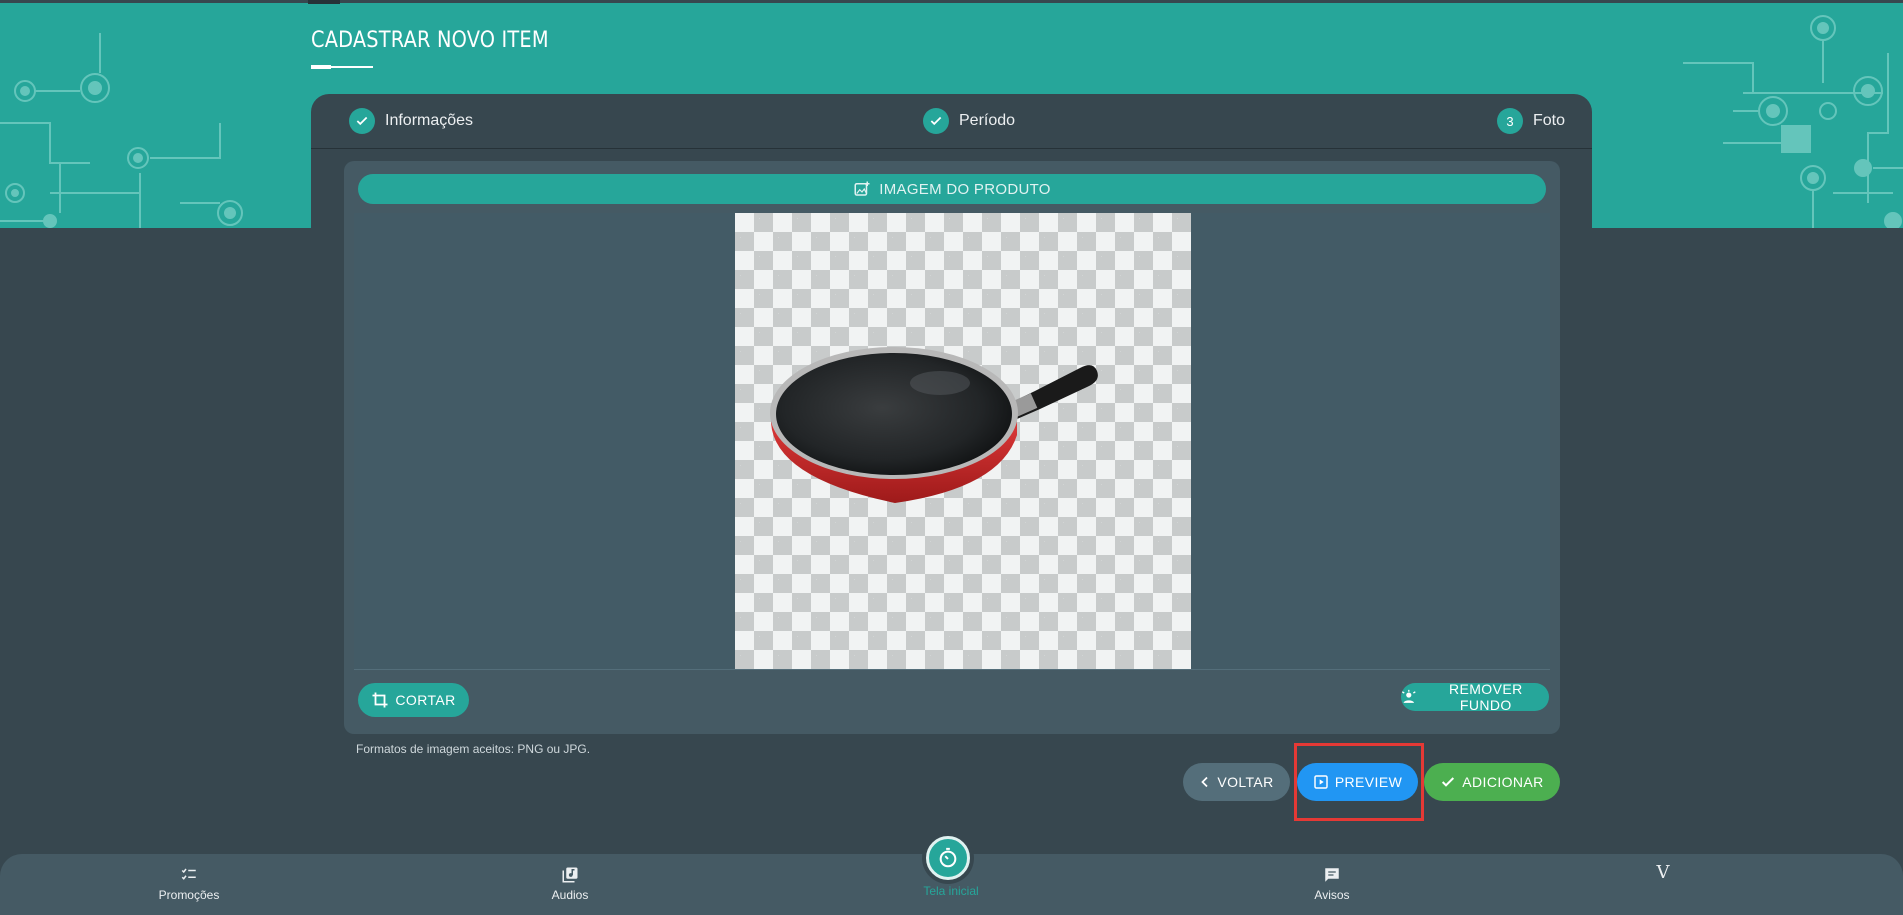 The height and width of the screenshot is (915, 1903). I want to click on add-button: ADICIONAR, so click(1492, 782).